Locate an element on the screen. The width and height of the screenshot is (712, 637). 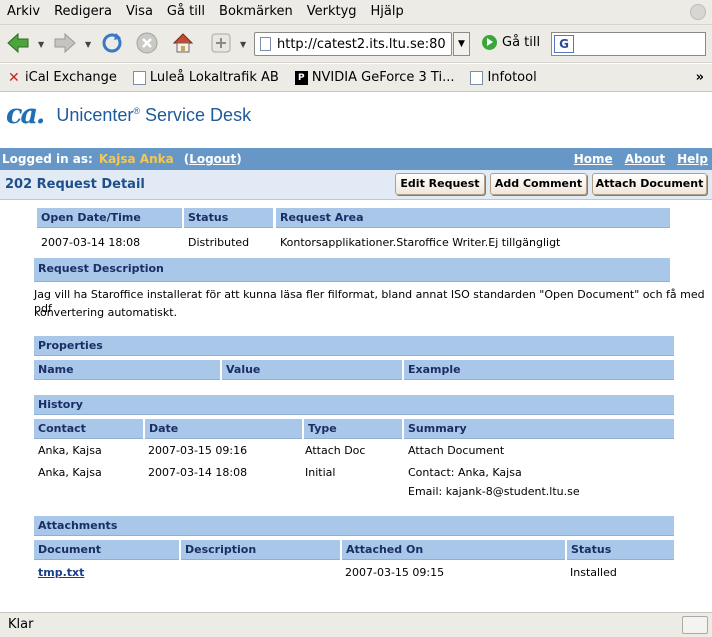
close-paren: ) is located at coordinates (239, 159).